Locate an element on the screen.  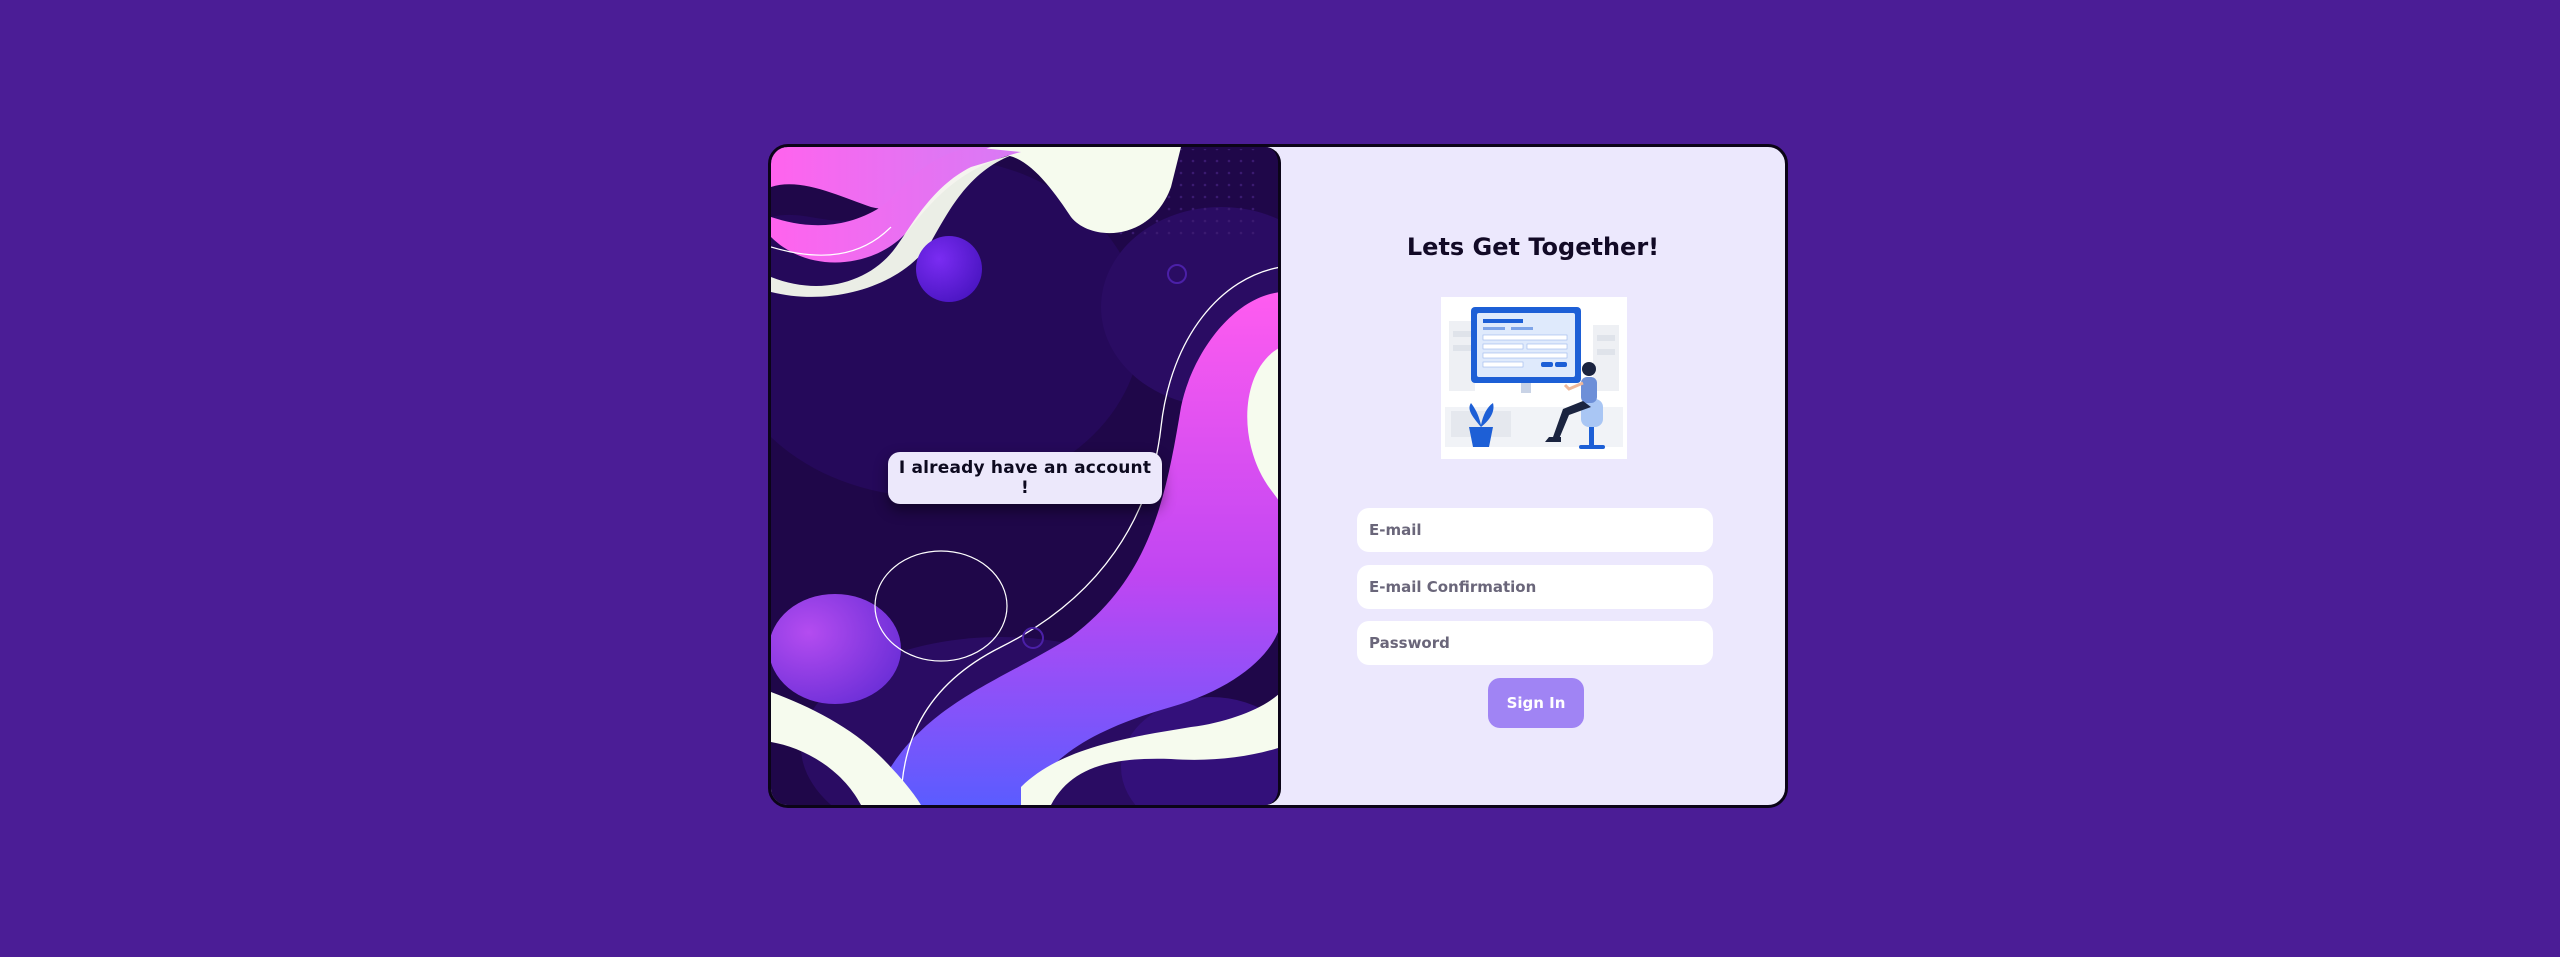
sign-in-button: Sign In is located at coordinates (1536, 703).